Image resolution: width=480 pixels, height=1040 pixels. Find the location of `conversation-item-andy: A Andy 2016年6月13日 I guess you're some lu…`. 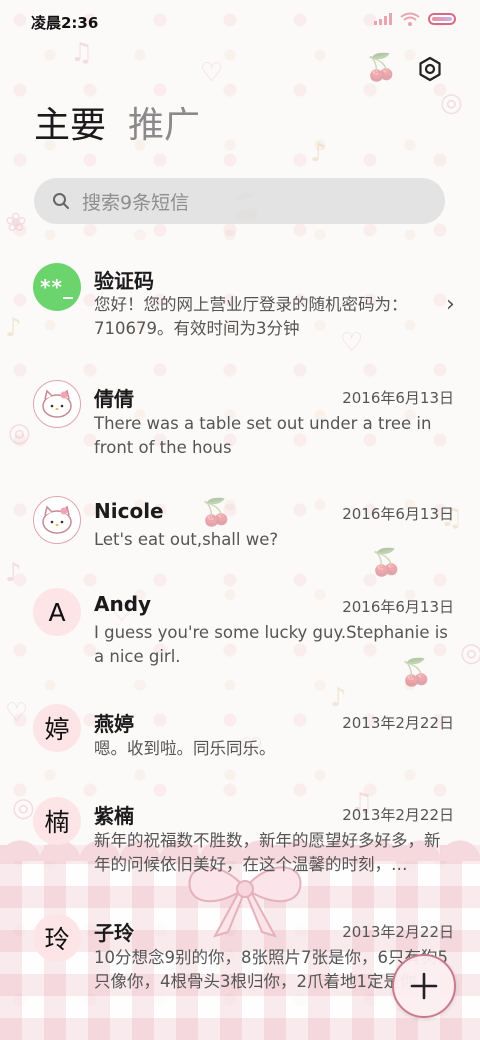

conversation-item-andy: A Andy 2016年6月13日 I guess you're some lu… is located at coordinates (240, 638).